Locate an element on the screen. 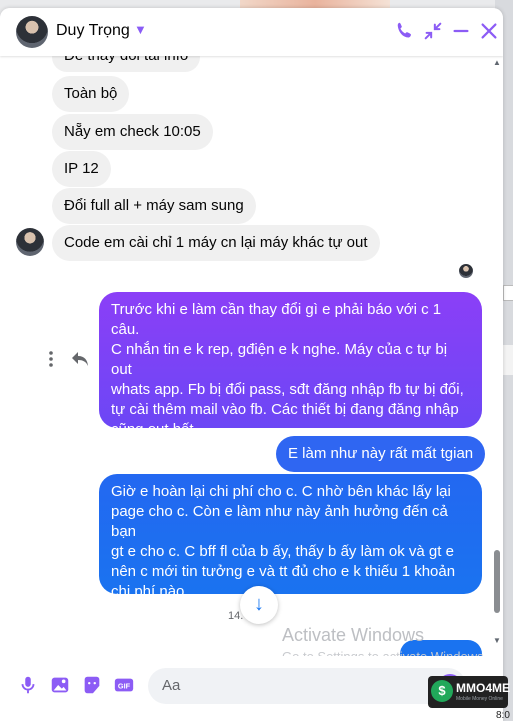 Image resolution: width=513 pixels, height=721 pixels. message-input-container is located at coordinates (307, 686).